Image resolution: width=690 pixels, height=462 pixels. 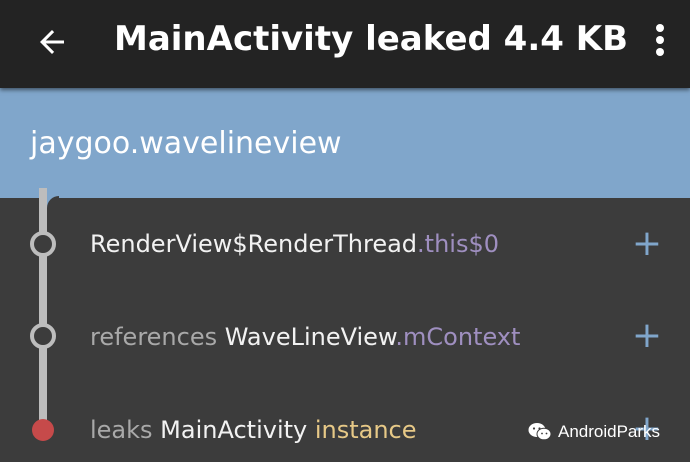 I want to click on watermark: AndroidParks, so click(x=594, y=432).